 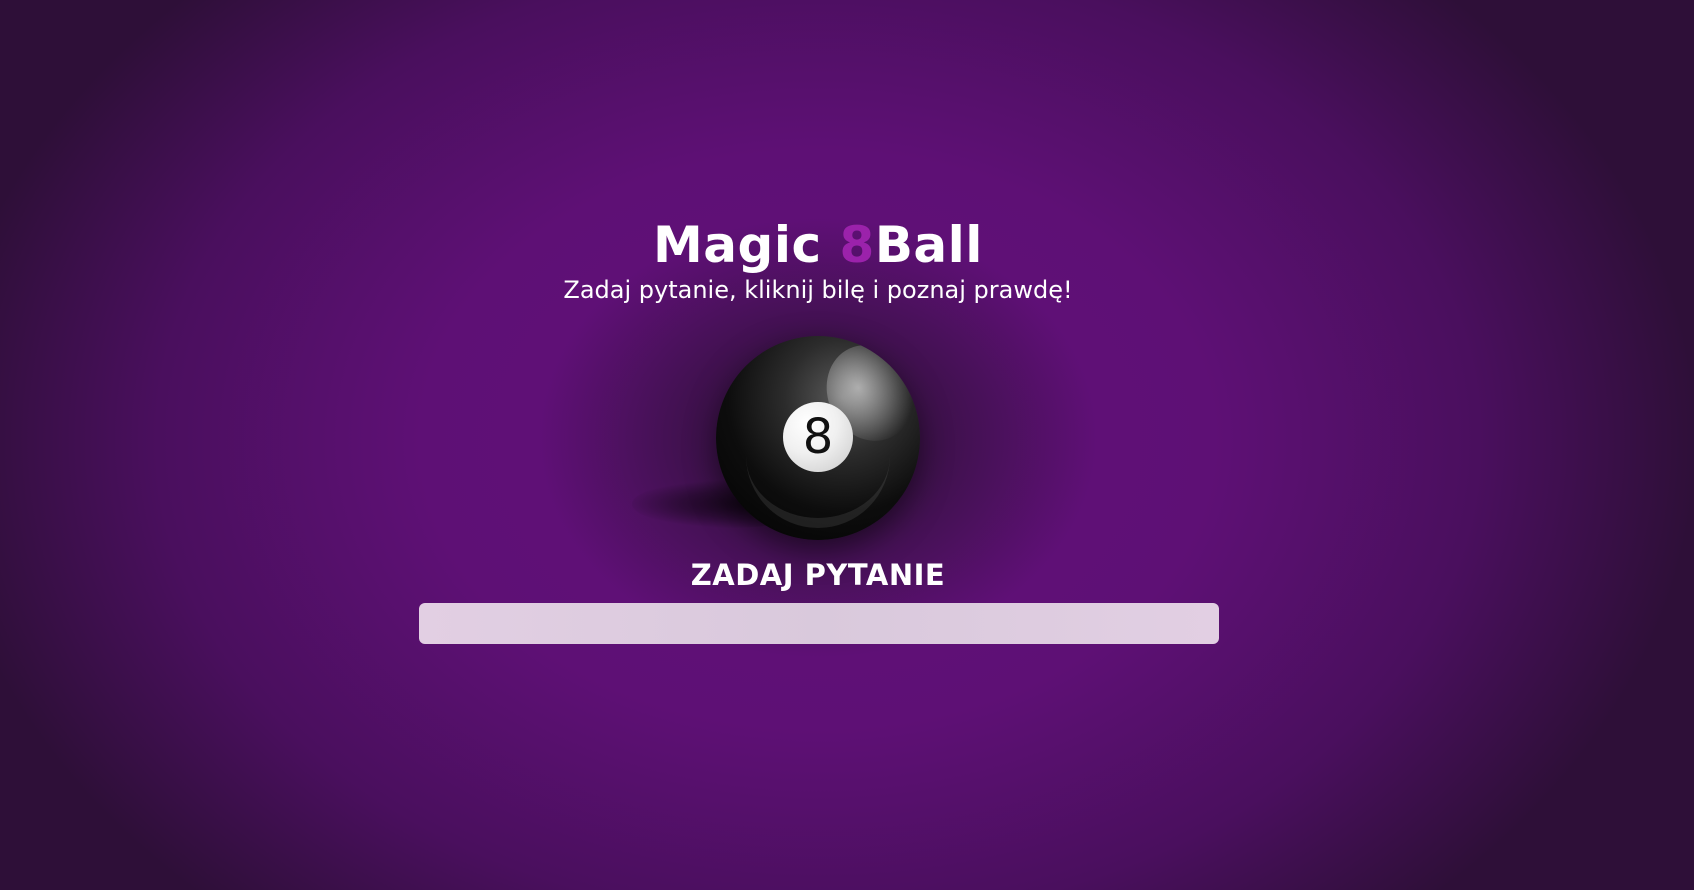 I want to click on eight-ball-container: 8, so click(x=780, y=440).